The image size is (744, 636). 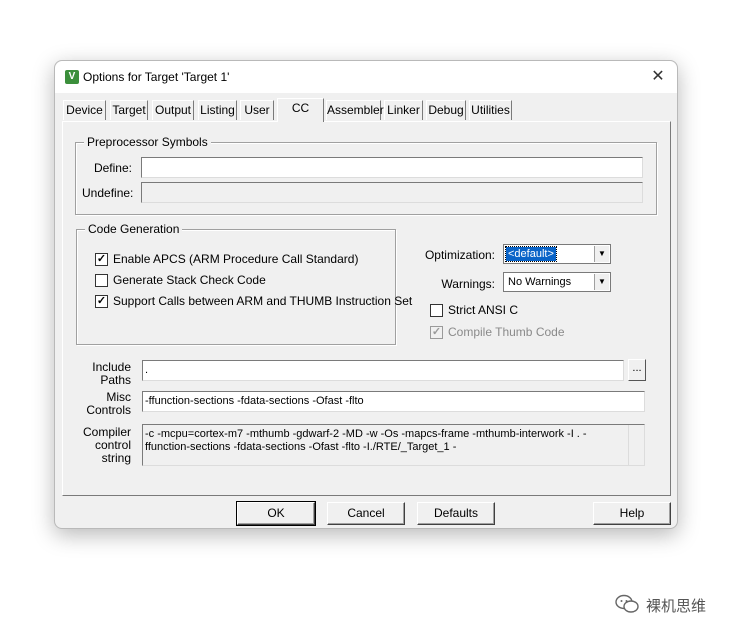 I want to click on strict-ansi-option: Strict ANSI C, so click(x=520, y=311).